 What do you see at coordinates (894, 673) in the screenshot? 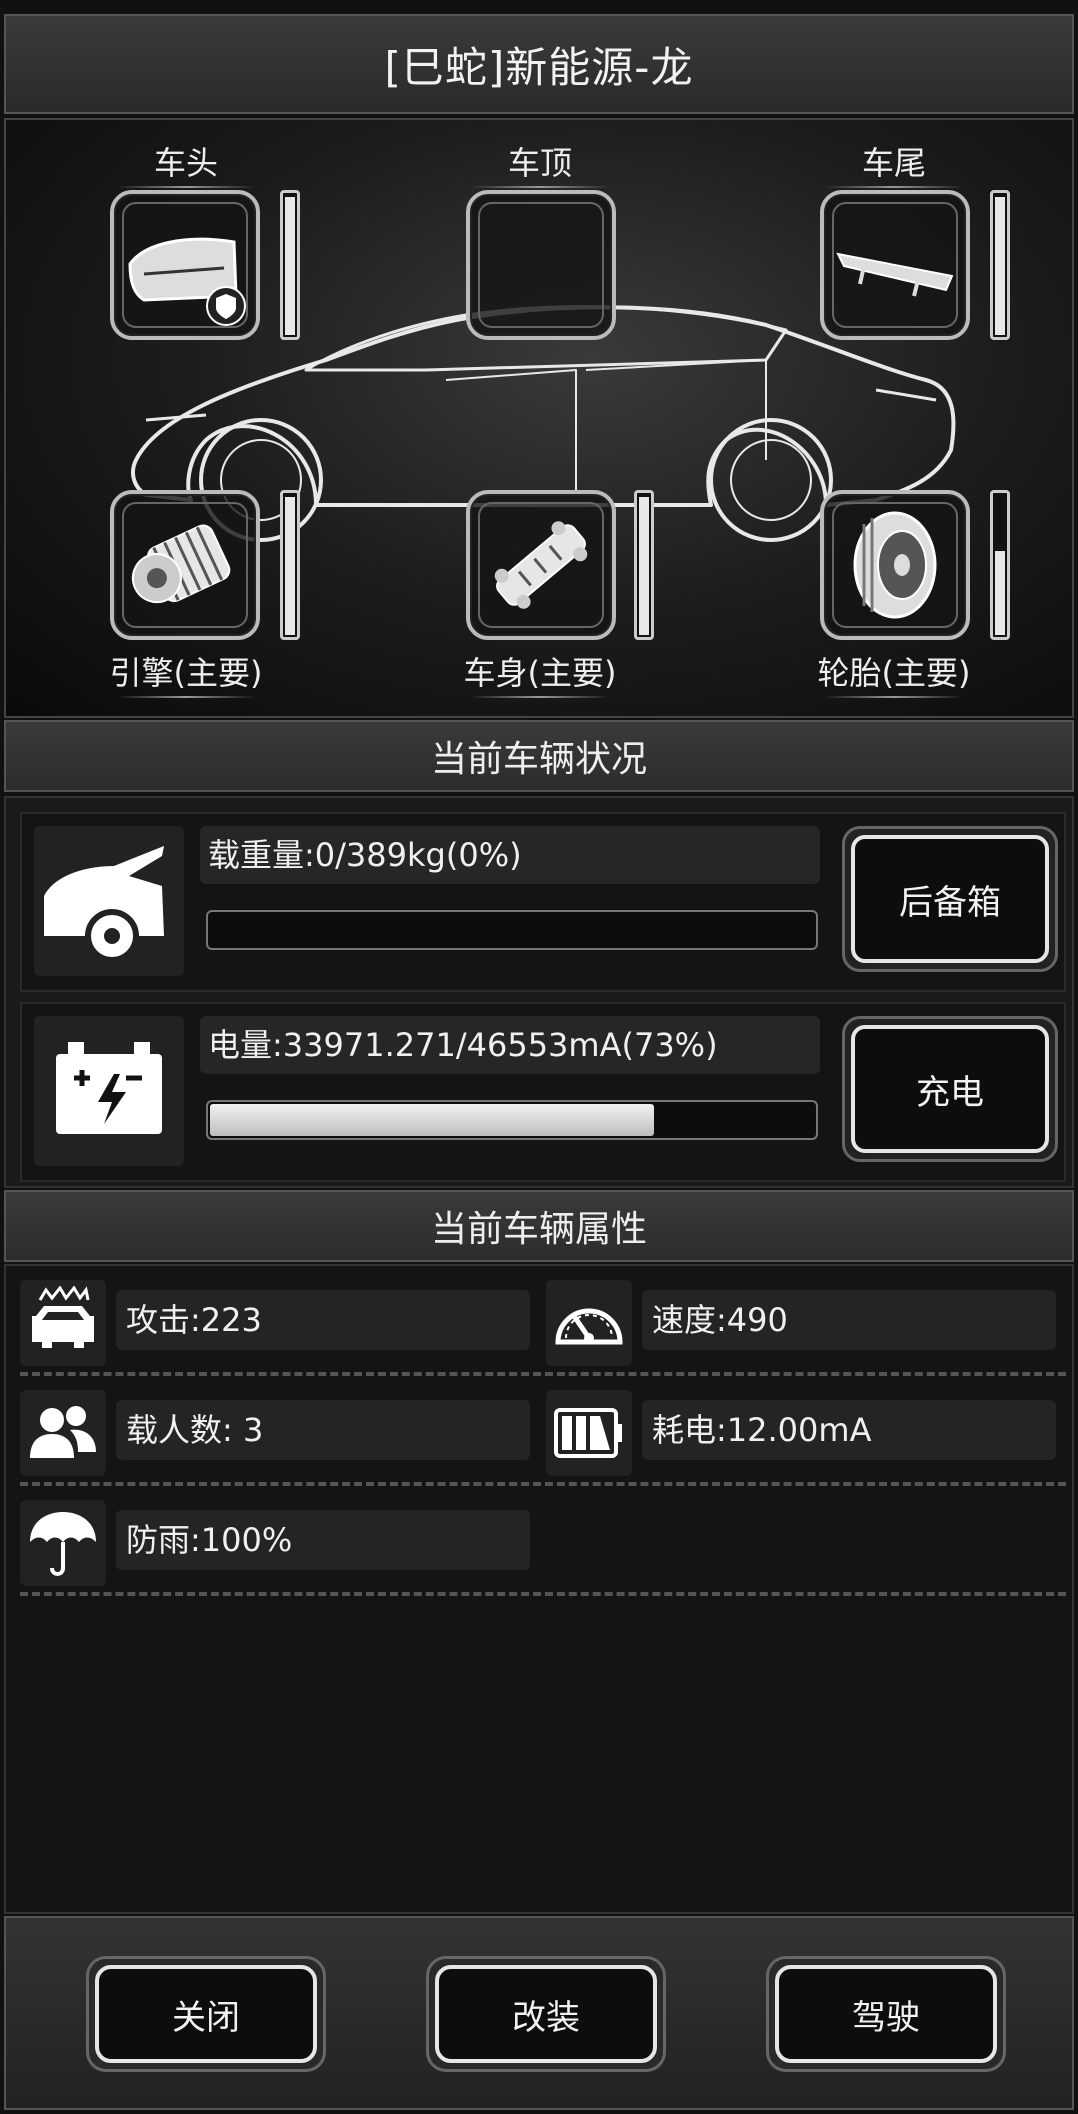
I see `slot-label-tire: 轮胎(主要)` at bounding box center [894, 673].